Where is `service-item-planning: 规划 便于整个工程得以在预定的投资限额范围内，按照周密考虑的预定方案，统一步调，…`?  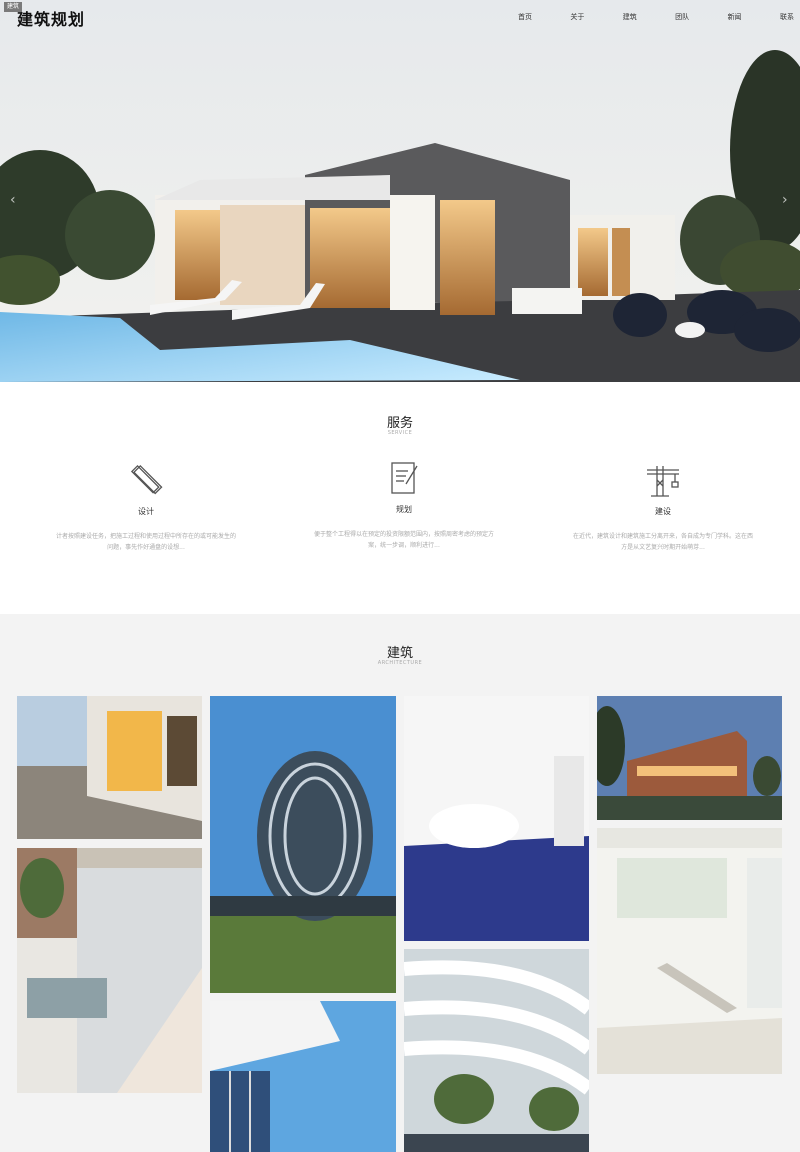 service-item-planning: 规划 便于整个工程得以在预定的投资限额范围内，按照周密考虑的预定方案，统一步调，… is located at coordinates (404, 504).